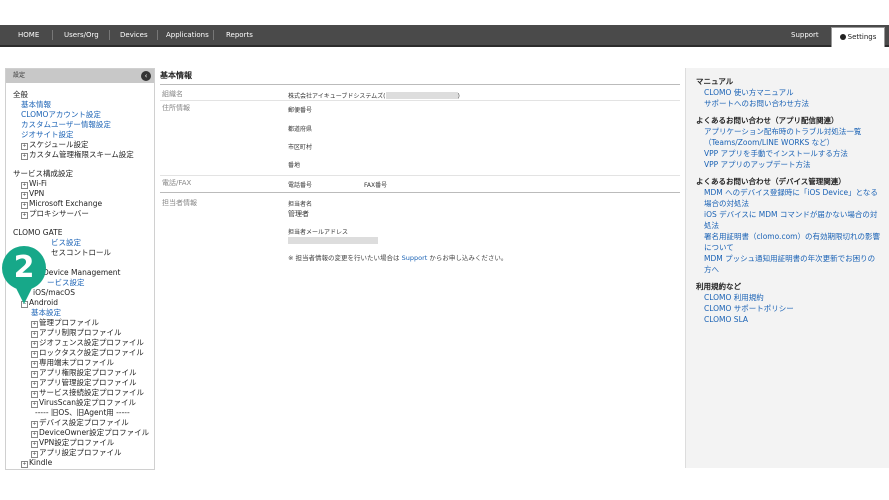  I want to click on sidebar-item-label: アプリ制限プロファイル, so click(80, 332).